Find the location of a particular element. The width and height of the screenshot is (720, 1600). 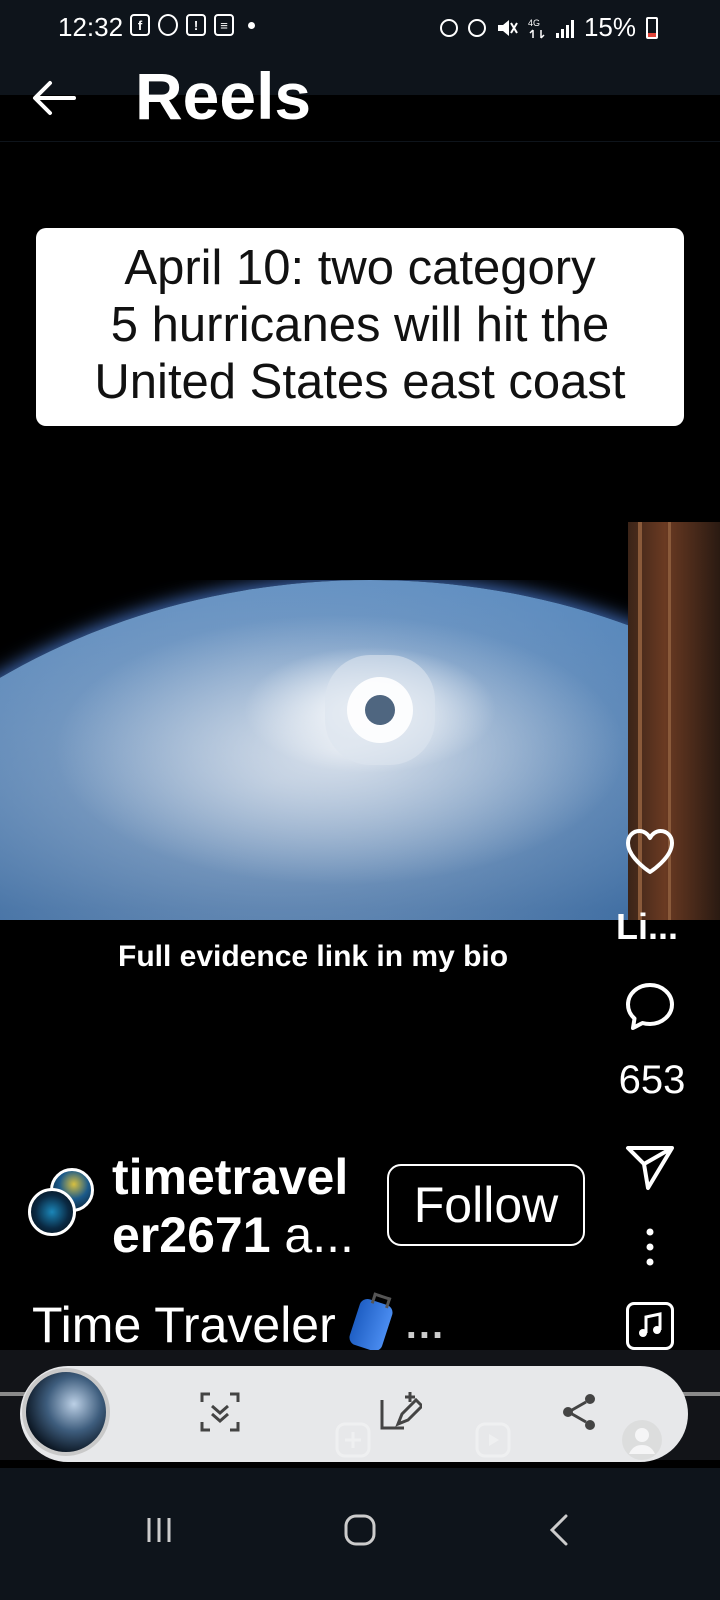

edit-screenshot-icon is located at coordinates (400, 1412).